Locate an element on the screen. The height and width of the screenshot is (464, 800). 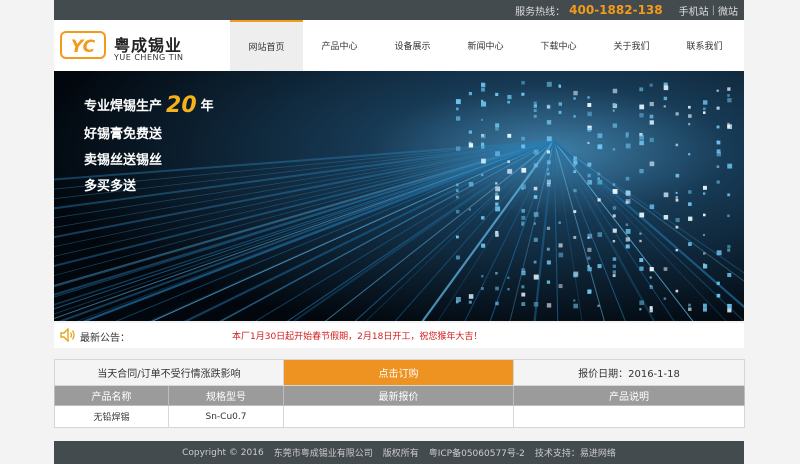
column-header-product-name: 产品名称 is located at coordinates (111, 395).